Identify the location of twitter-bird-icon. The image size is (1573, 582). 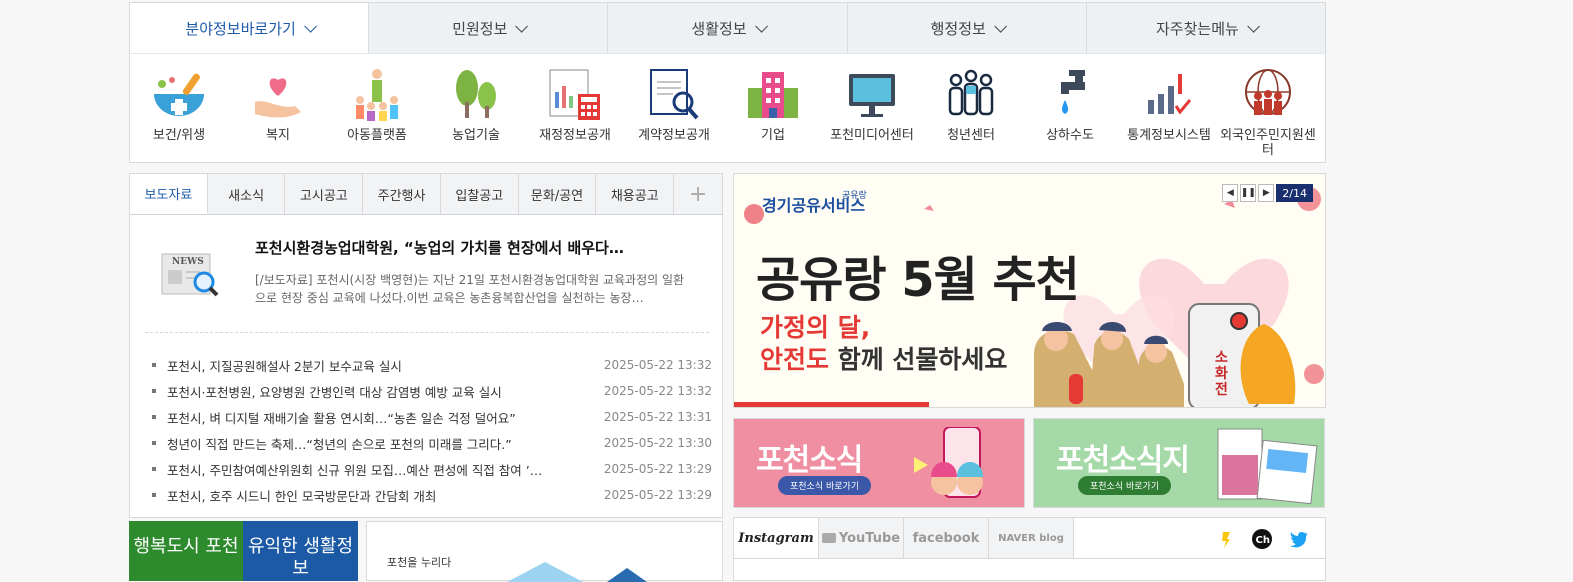
(1299, 539).